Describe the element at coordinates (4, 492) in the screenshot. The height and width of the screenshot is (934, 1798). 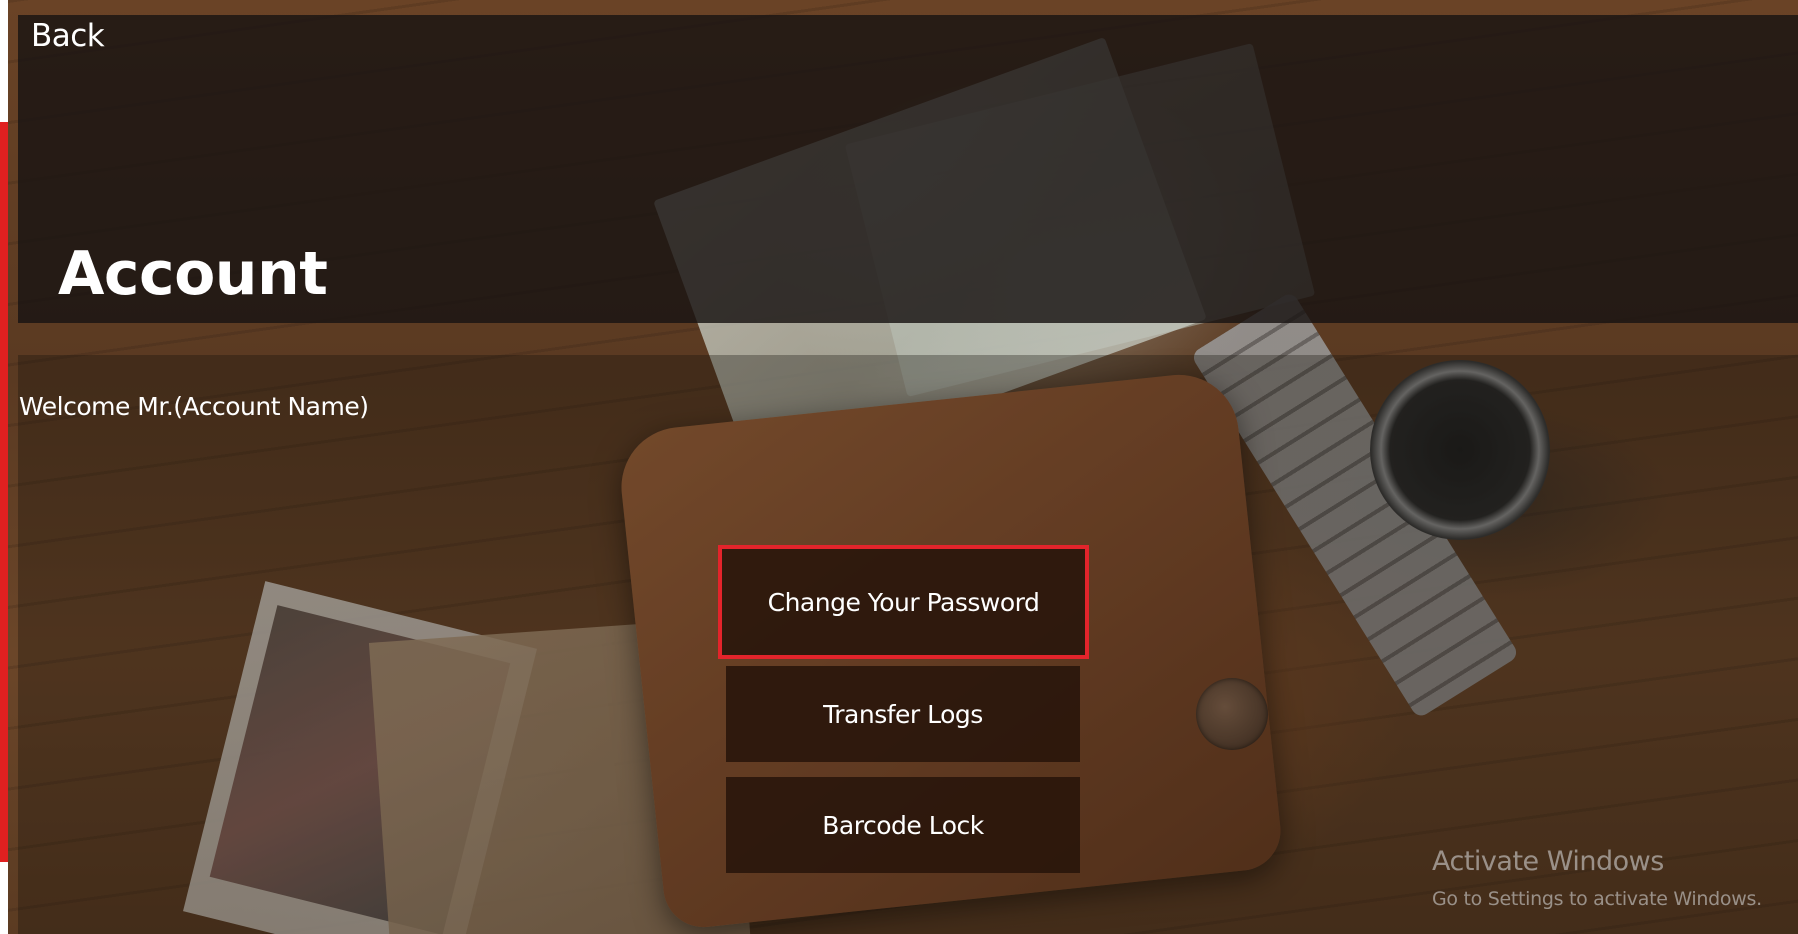
I see `left-accent-bar` at that location.